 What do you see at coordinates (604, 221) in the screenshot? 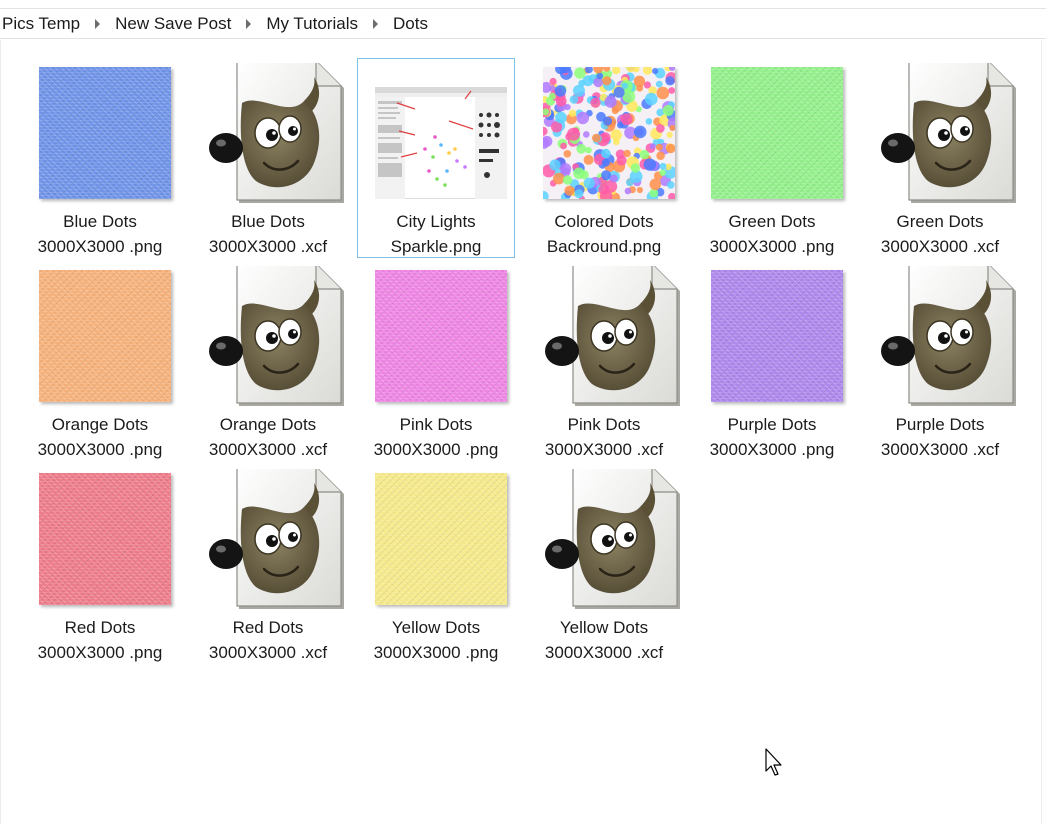
I see `file-name-line-1: Colored Dots` at bounding box center [604, 221].